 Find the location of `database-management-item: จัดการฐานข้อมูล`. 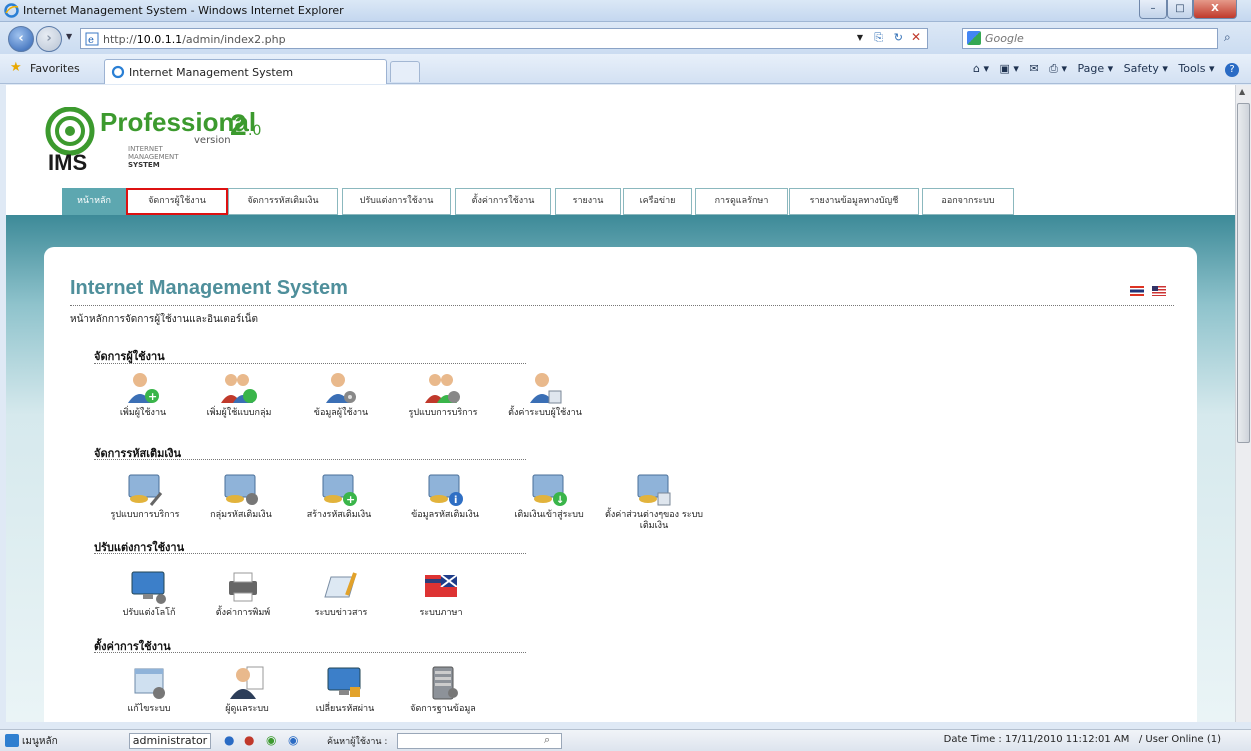

database-management-item: จัดการฐานข้อมูล is located at coordinates (443, 693).